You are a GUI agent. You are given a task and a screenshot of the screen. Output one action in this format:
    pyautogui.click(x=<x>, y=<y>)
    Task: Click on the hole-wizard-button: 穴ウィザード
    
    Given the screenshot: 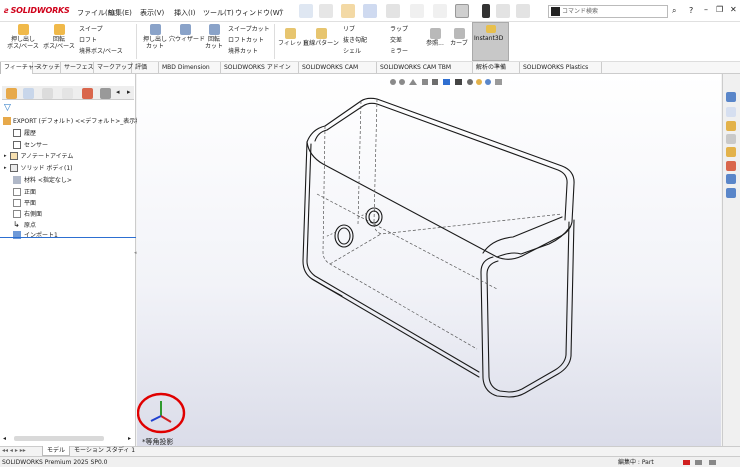 What is the action you would take?
    pyautogui.click(x=187, y=33)
    